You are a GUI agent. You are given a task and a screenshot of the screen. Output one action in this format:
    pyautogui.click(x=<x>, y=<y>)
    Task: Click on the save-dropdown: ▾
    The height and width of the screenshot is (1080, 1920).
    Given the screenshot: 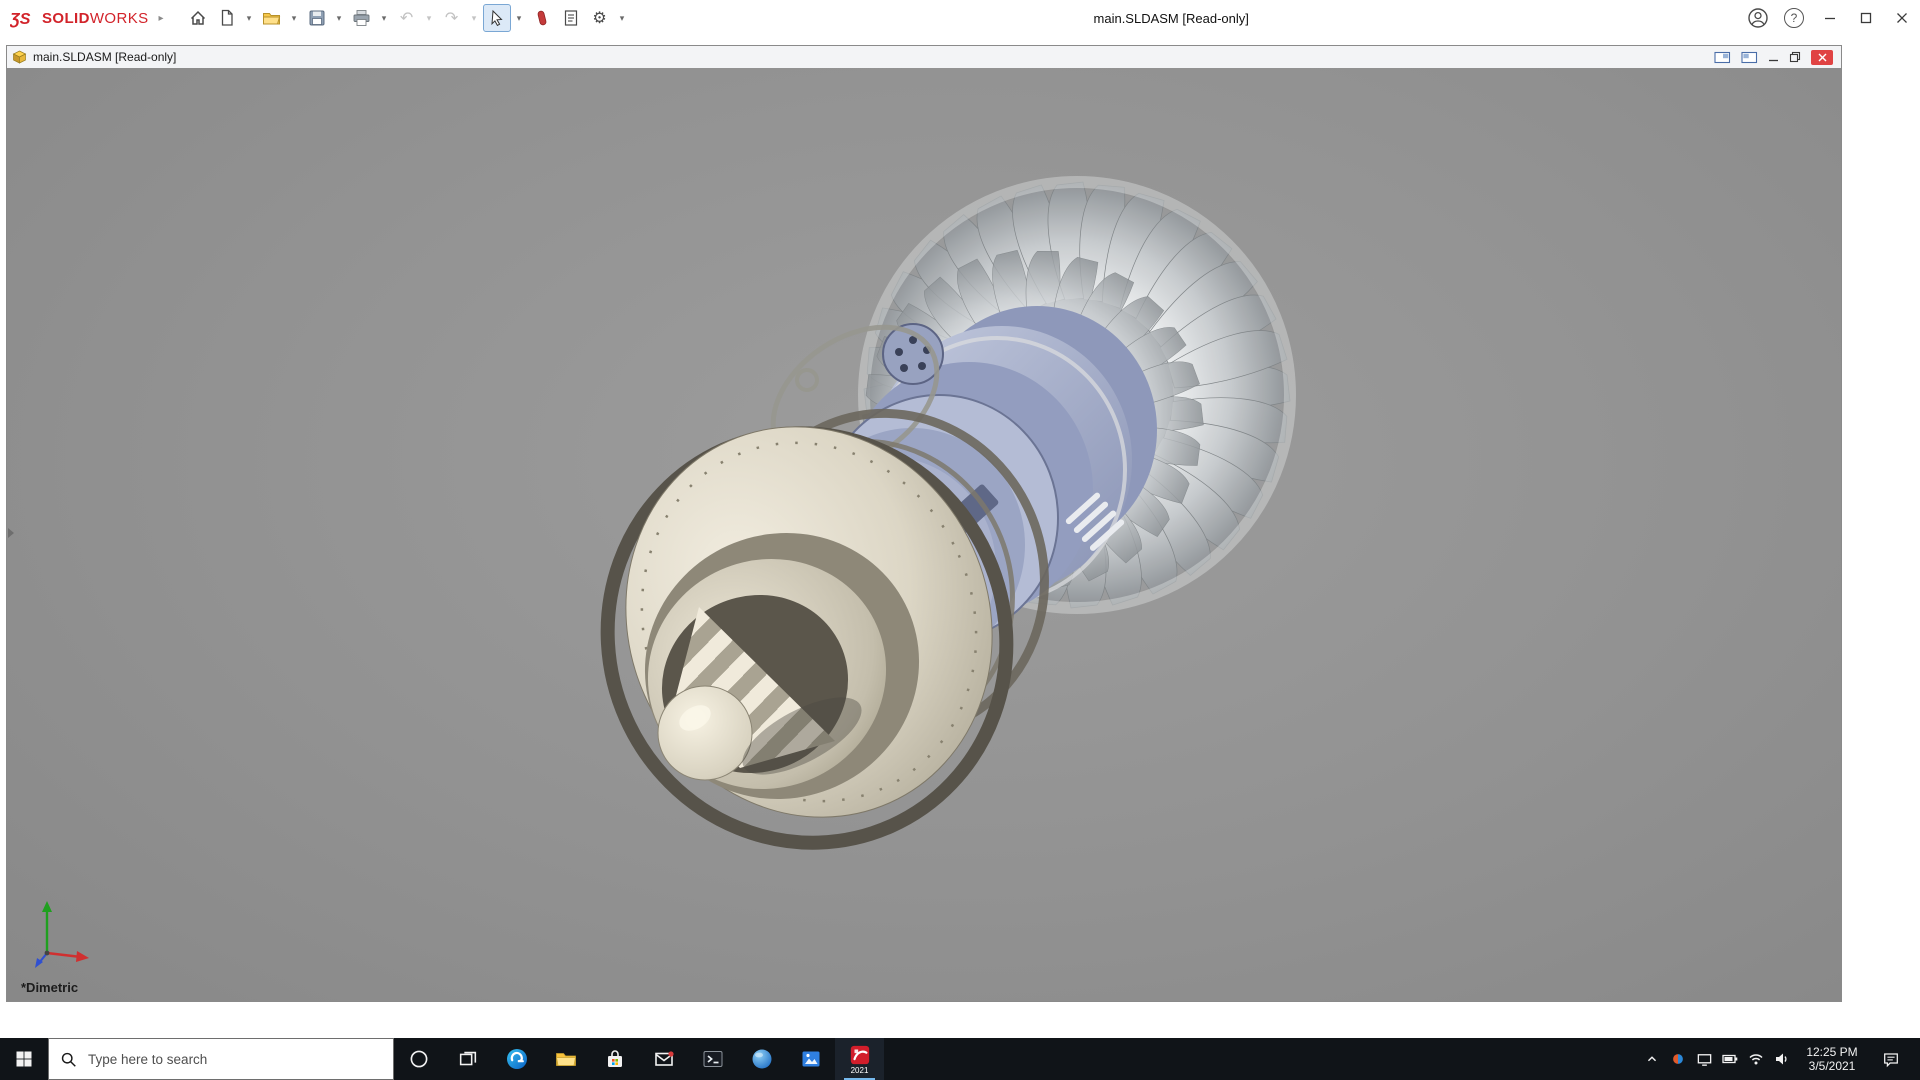 What is the action you would take?
    pyautogui.click(x=339, y=18)
    